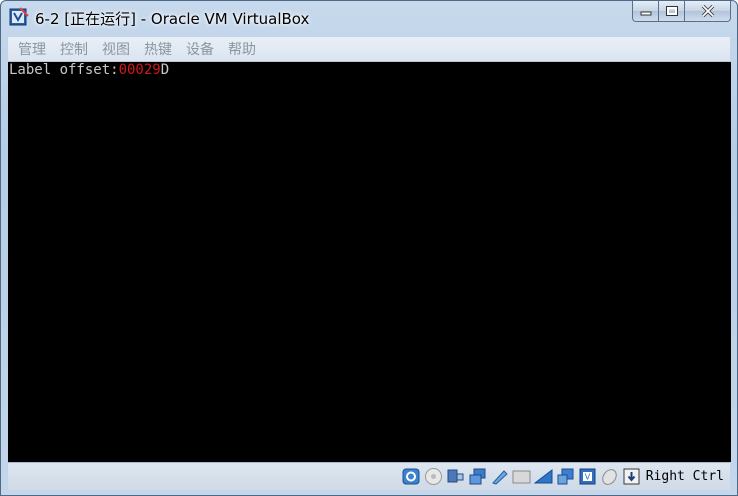 The width and height of the screenshot is (738, 496). What do you see at coordinates (74, 49) in the screenshot?
I see `menu-control: 控制` at bounding box center [74, 49].